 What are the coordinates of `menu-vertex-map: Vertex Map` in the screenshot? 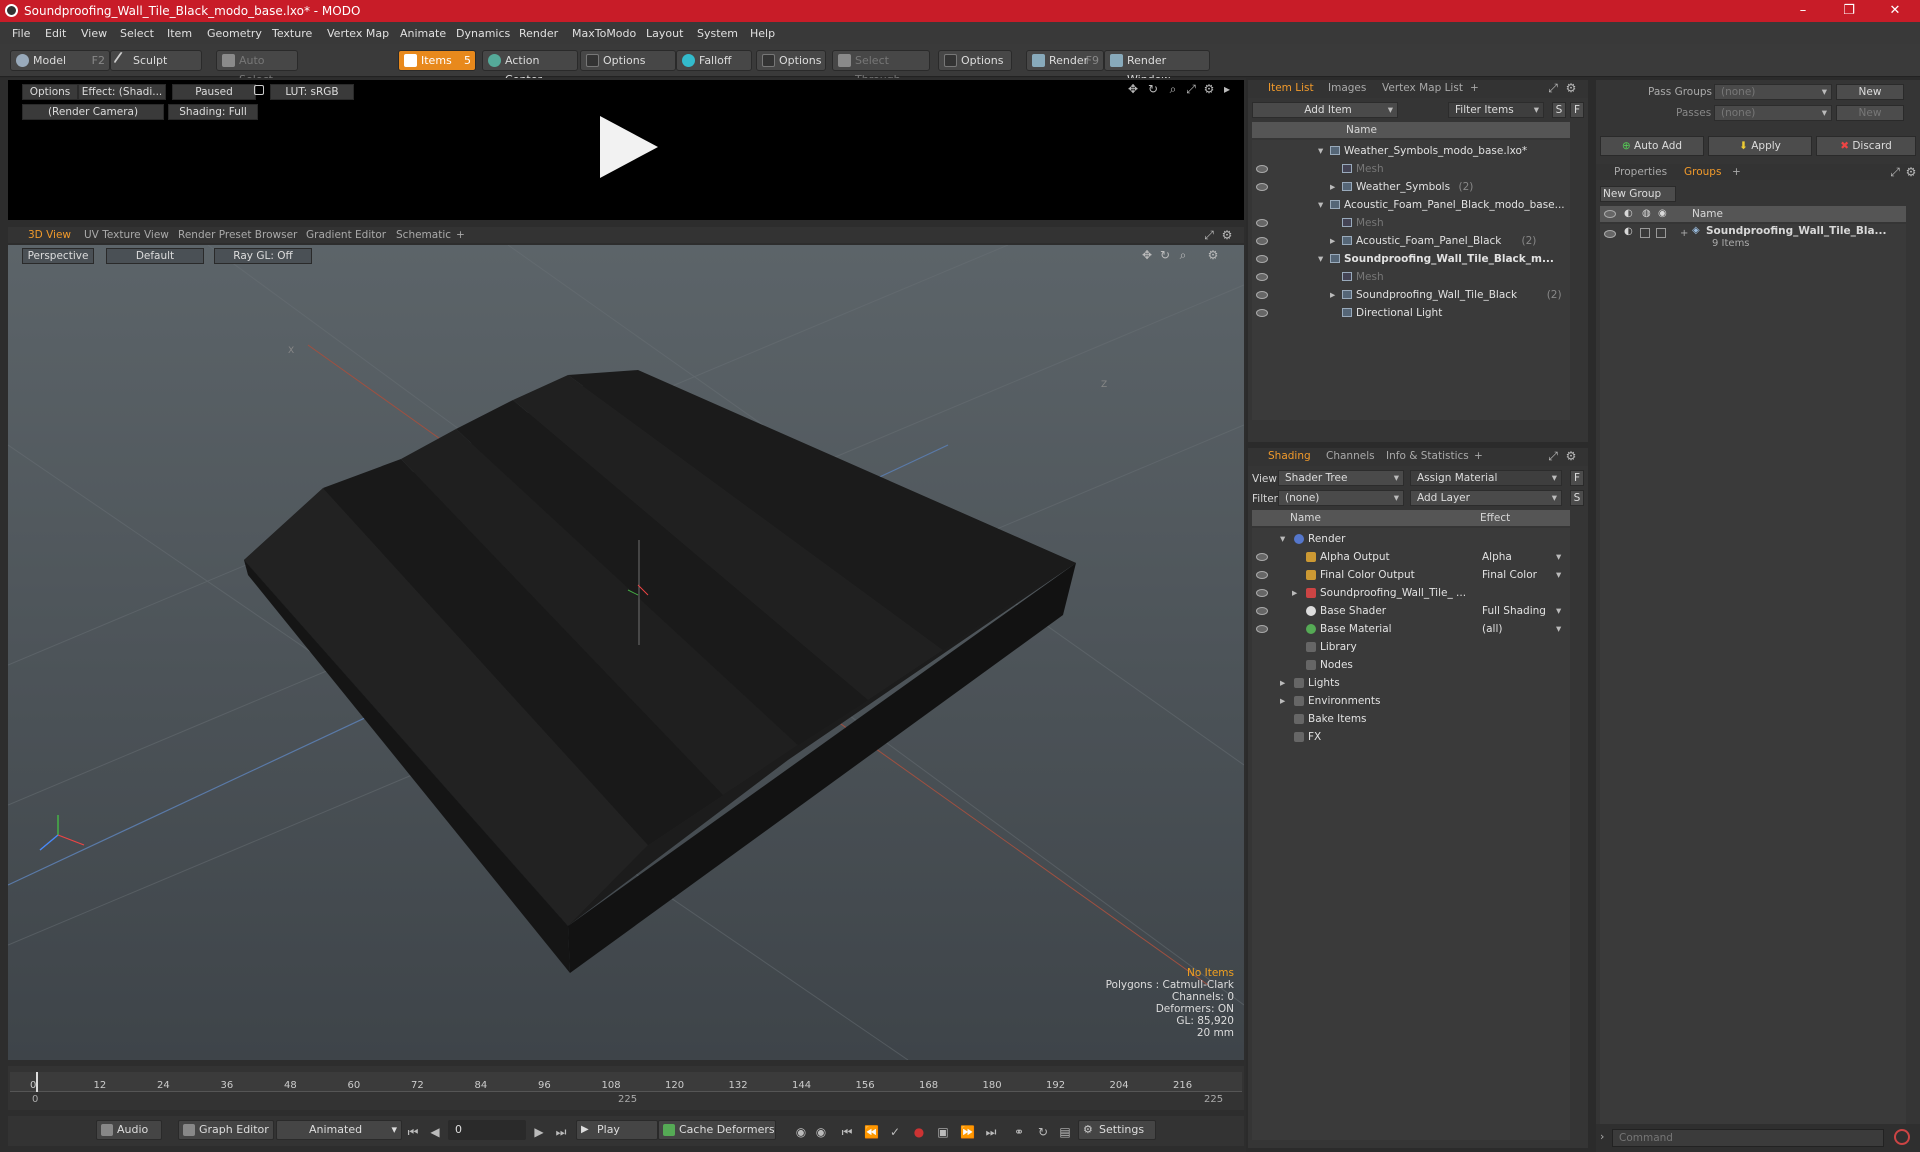 It's located at (358, 33).